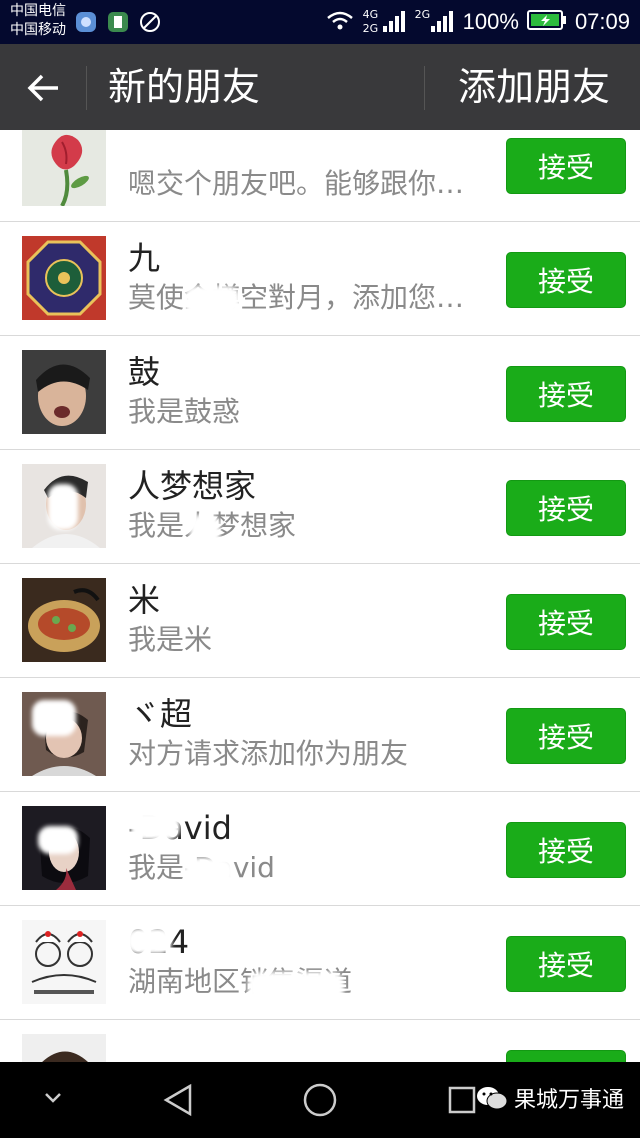  What do you see at coordinates (309, 183) in the screenshot?
I see `request-message: 嗯交个朋友吧。能够跟你一起` at bounding box center [309, 183].